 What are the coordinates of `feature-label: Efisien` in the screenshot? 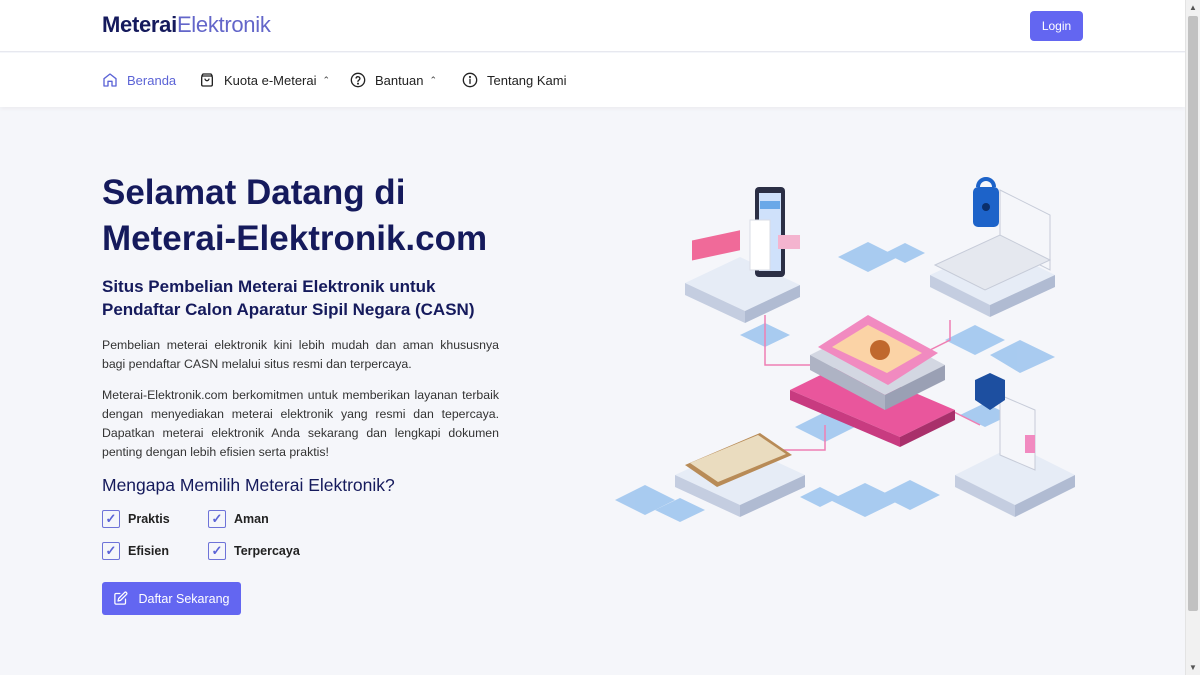 It's located at (148, 551).